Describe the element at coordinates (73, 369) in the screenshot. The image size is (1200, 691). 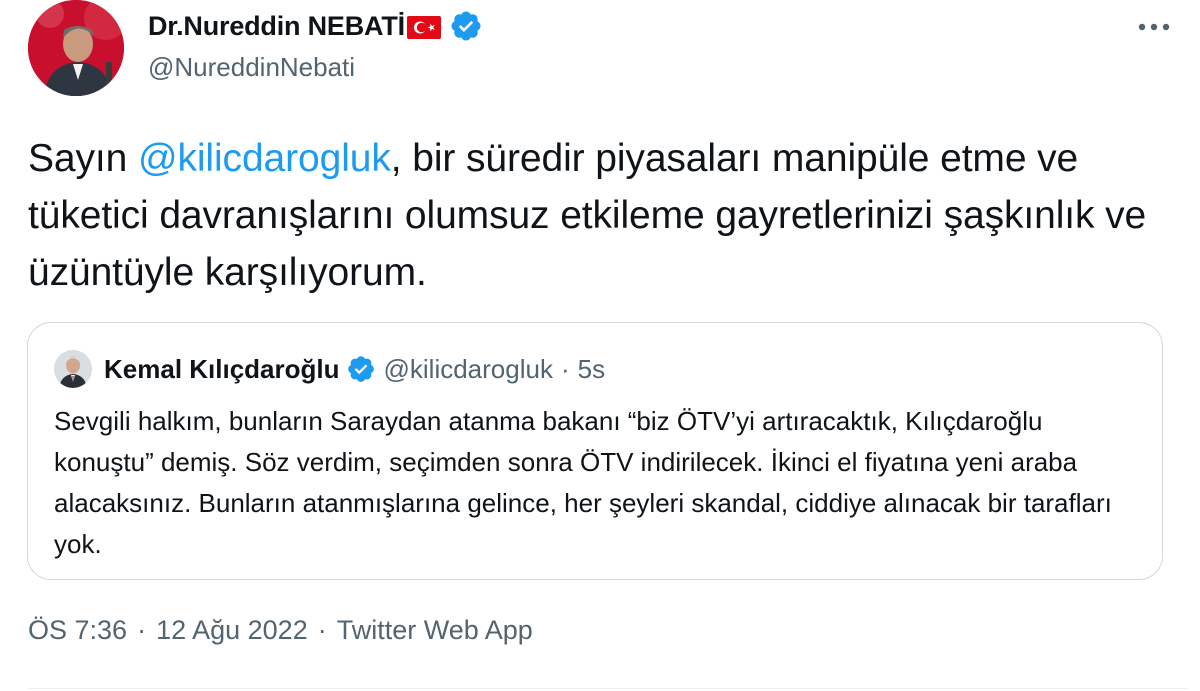
I see `quoted-author-avatar` at that location.